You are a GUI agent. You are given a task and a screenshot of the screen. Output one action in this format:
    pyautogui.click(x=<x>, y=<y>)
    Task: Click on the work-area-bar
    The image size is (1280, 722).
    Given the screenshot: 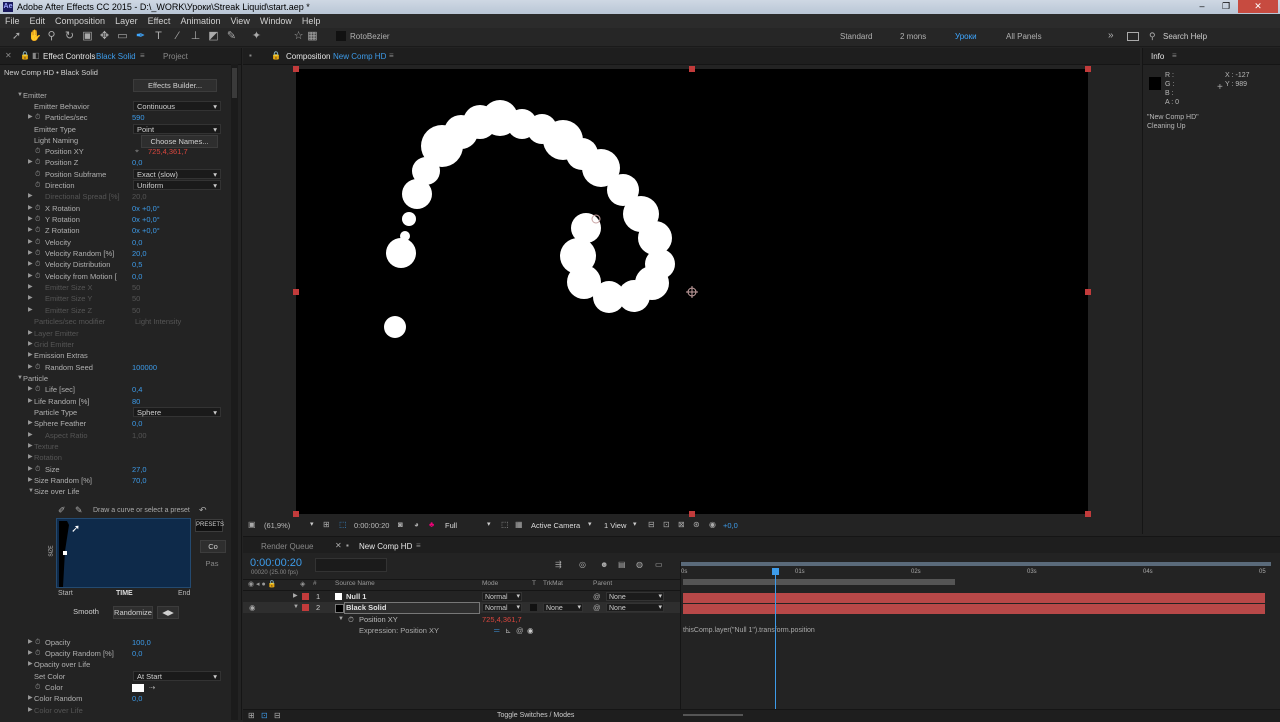 What is the action you would take?
    pyautogui.click(x=819, y=582)
    